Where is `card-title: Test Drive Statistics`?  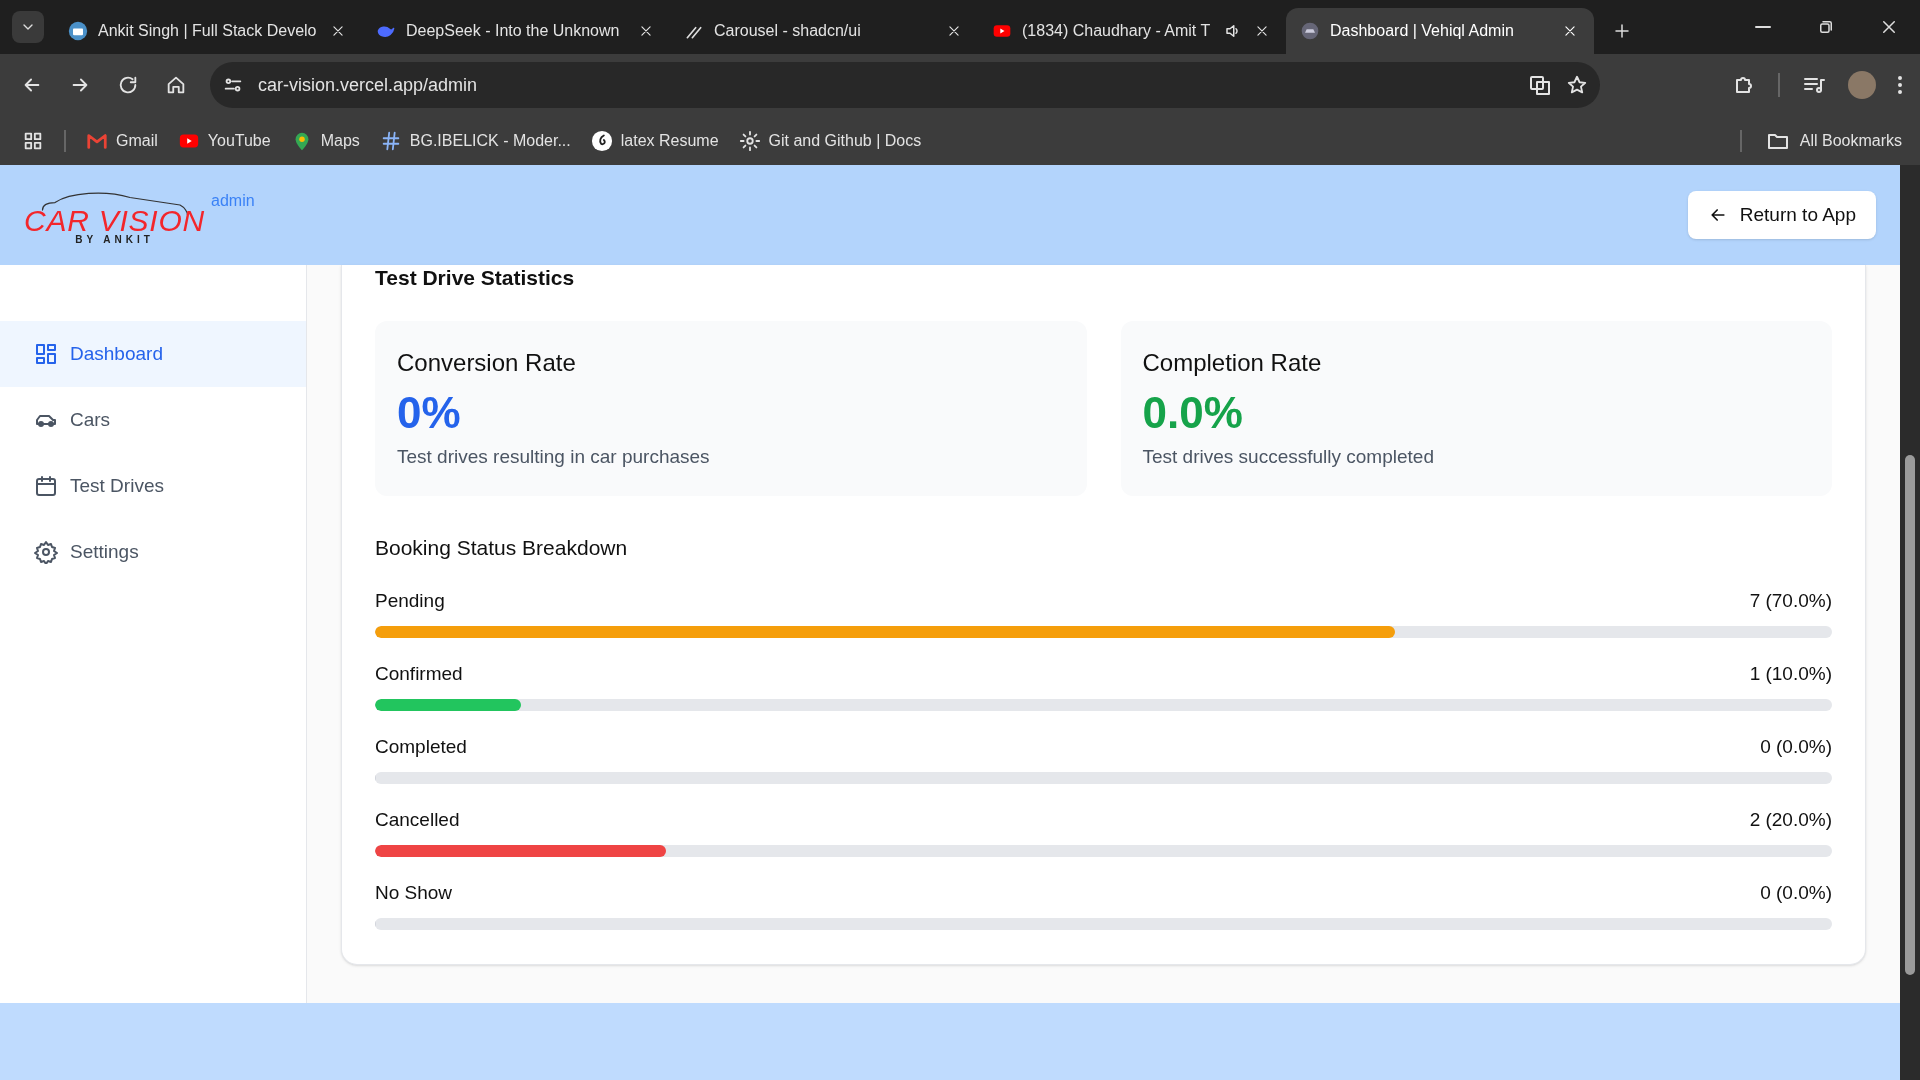
card-title: Test Drive Statistics is located at coordinates (475, 278).